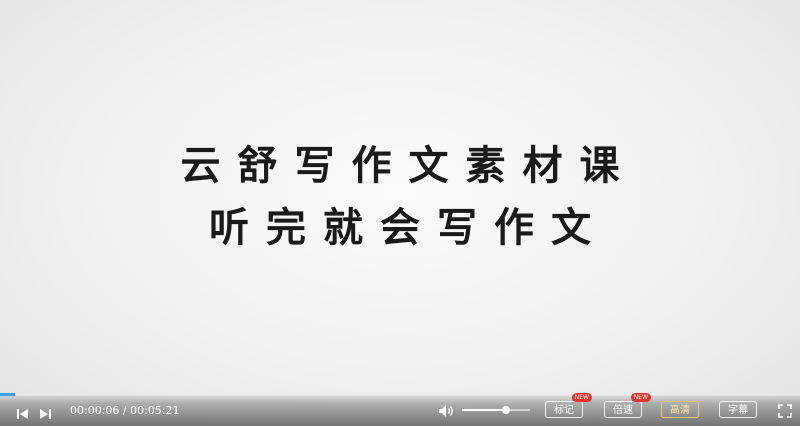 Image resolution: width=800 pixels, height=426 pixels. I want to click on quality-button: 高清, so click(680, 409).